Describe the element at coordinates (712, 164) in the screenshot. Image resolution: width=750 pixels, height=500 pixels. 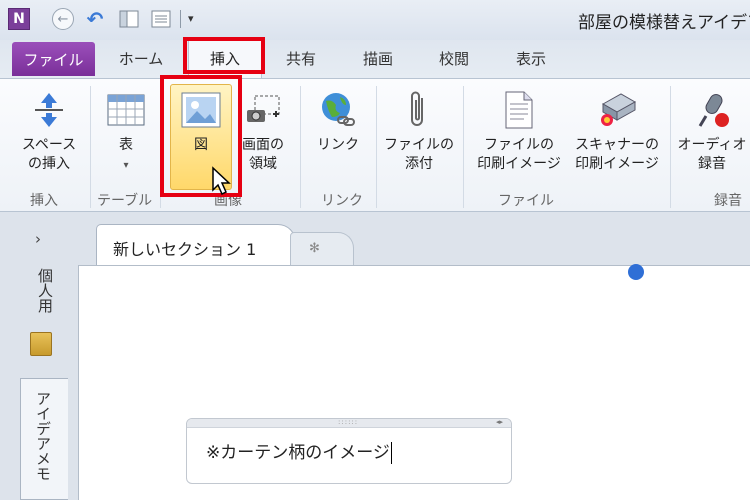
I see `record-audio-label-line2: 録音` at that location.